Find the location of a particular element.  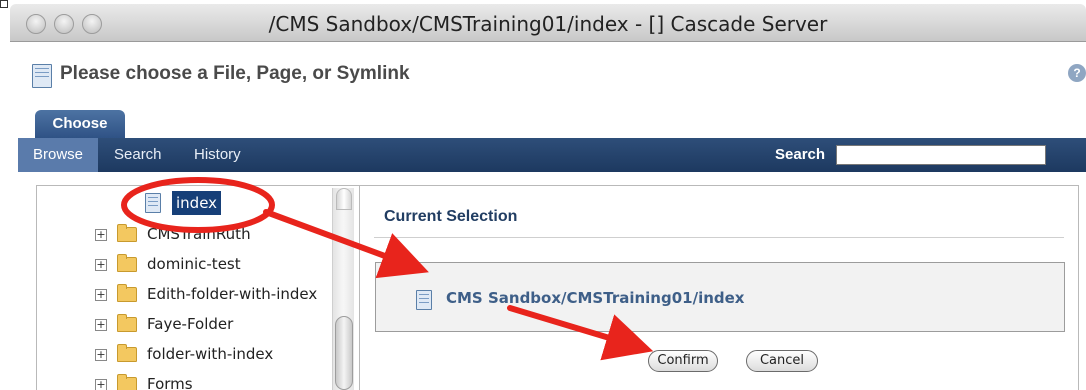

confirm-button: Confirm is located at coordinates (683, 361).